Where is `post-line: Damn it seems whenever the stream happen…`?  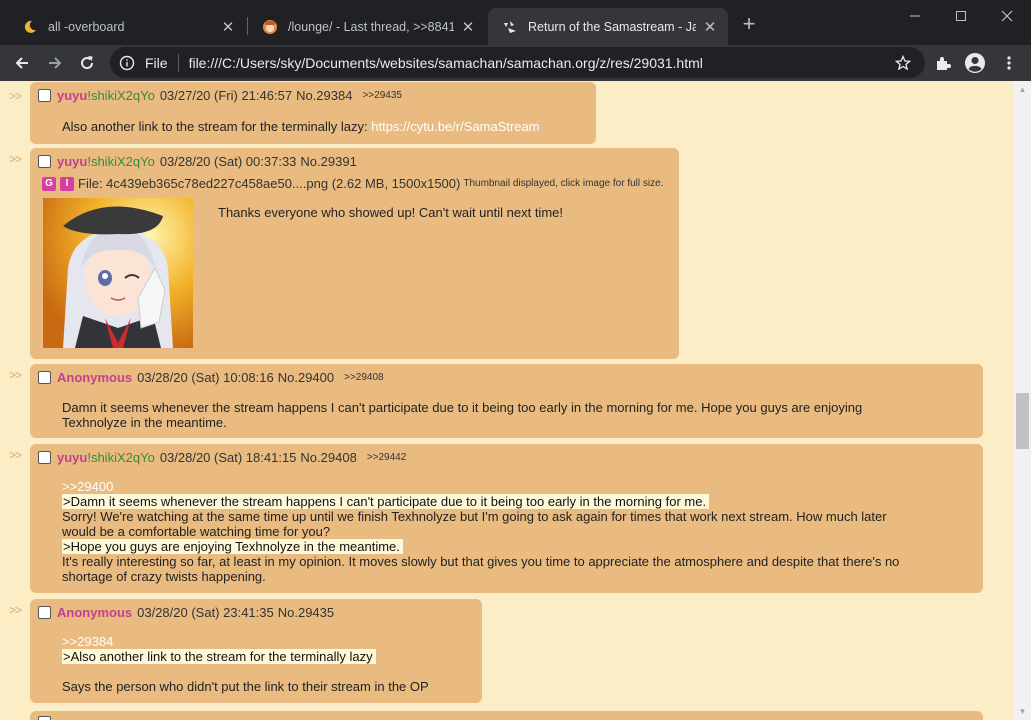 post-line: Damn it seems whenever the stream happen… is located at coordinates (462, 407).